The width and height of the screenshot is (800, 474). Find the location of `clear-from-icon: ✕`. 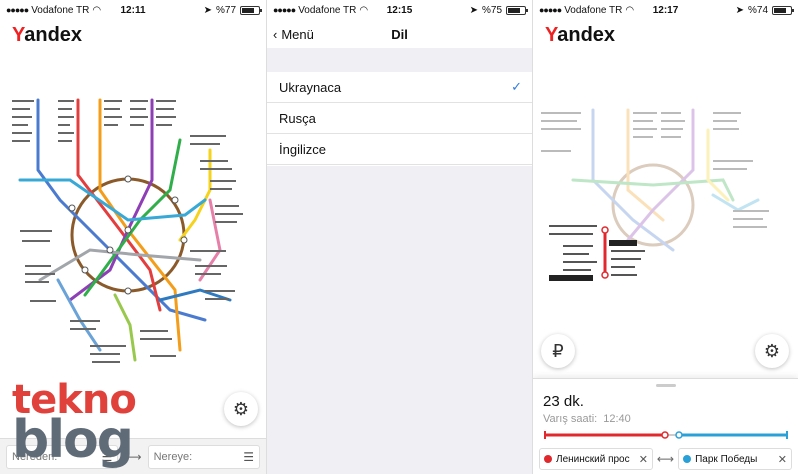

clear-from-icon: ✕ is located at coordinates (643, 459).